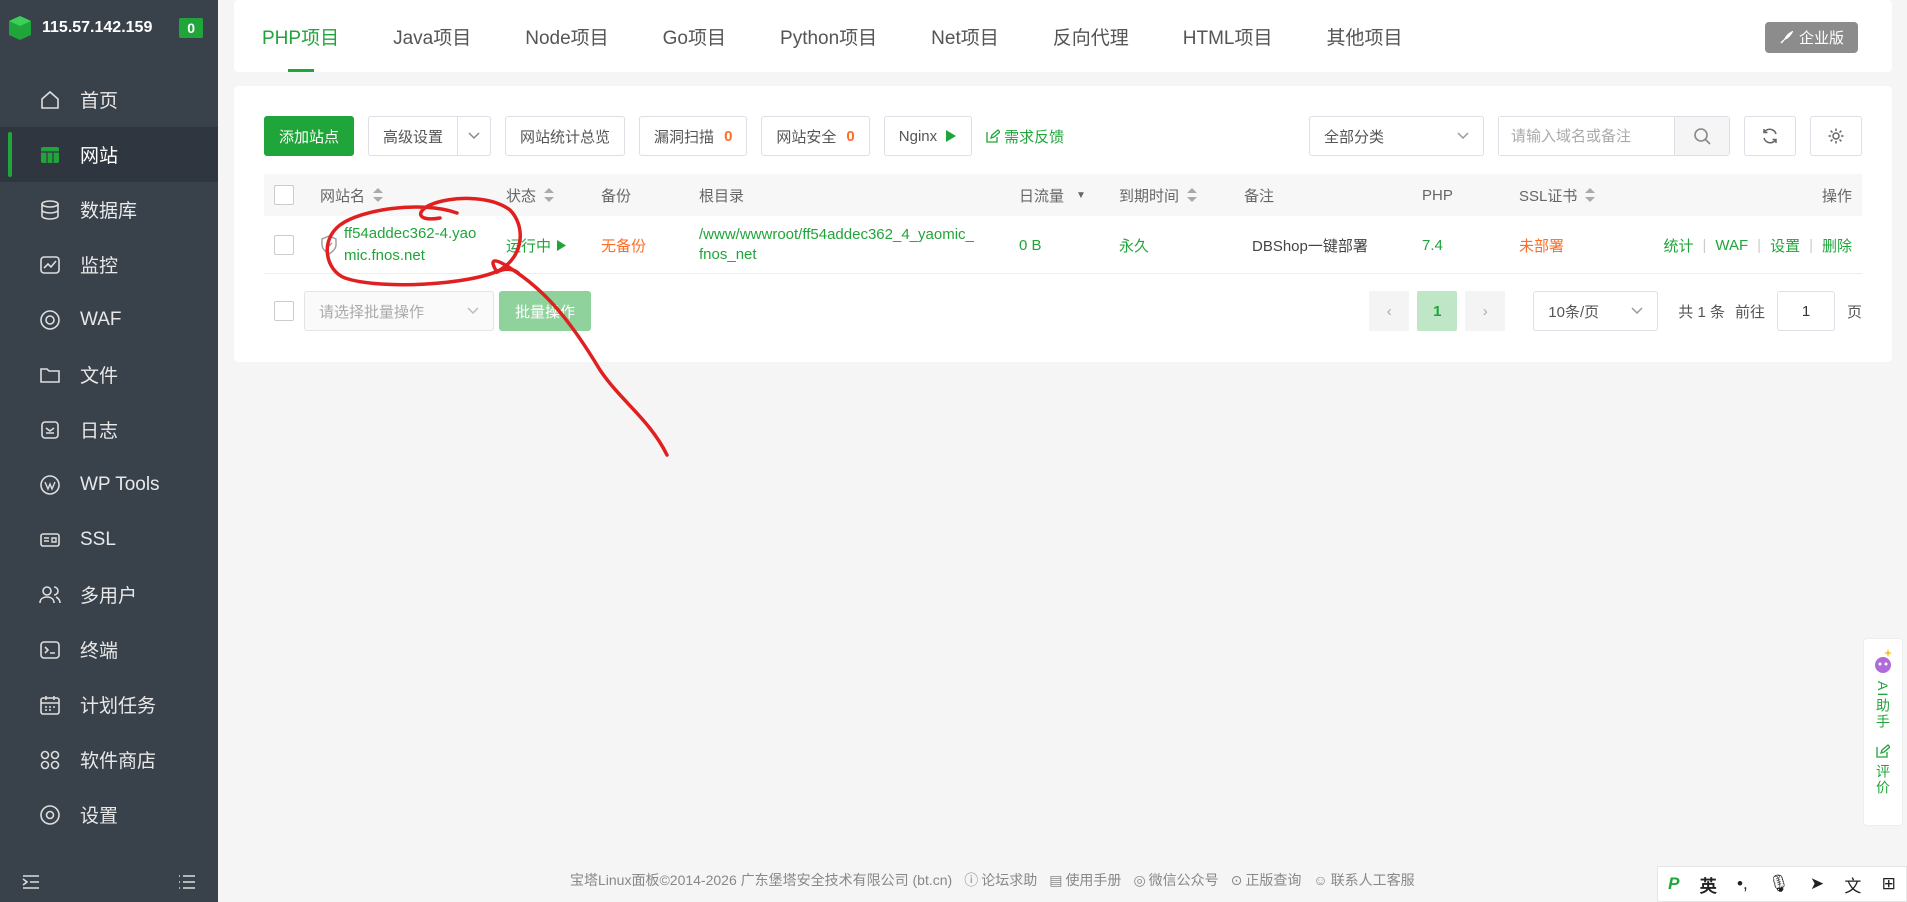 This screenshot has width=1907, height=902. What do you see at coordinates (623, 245) in the screenshot?
I see `backup-status: 无备份` at bounding box center [623, 245].